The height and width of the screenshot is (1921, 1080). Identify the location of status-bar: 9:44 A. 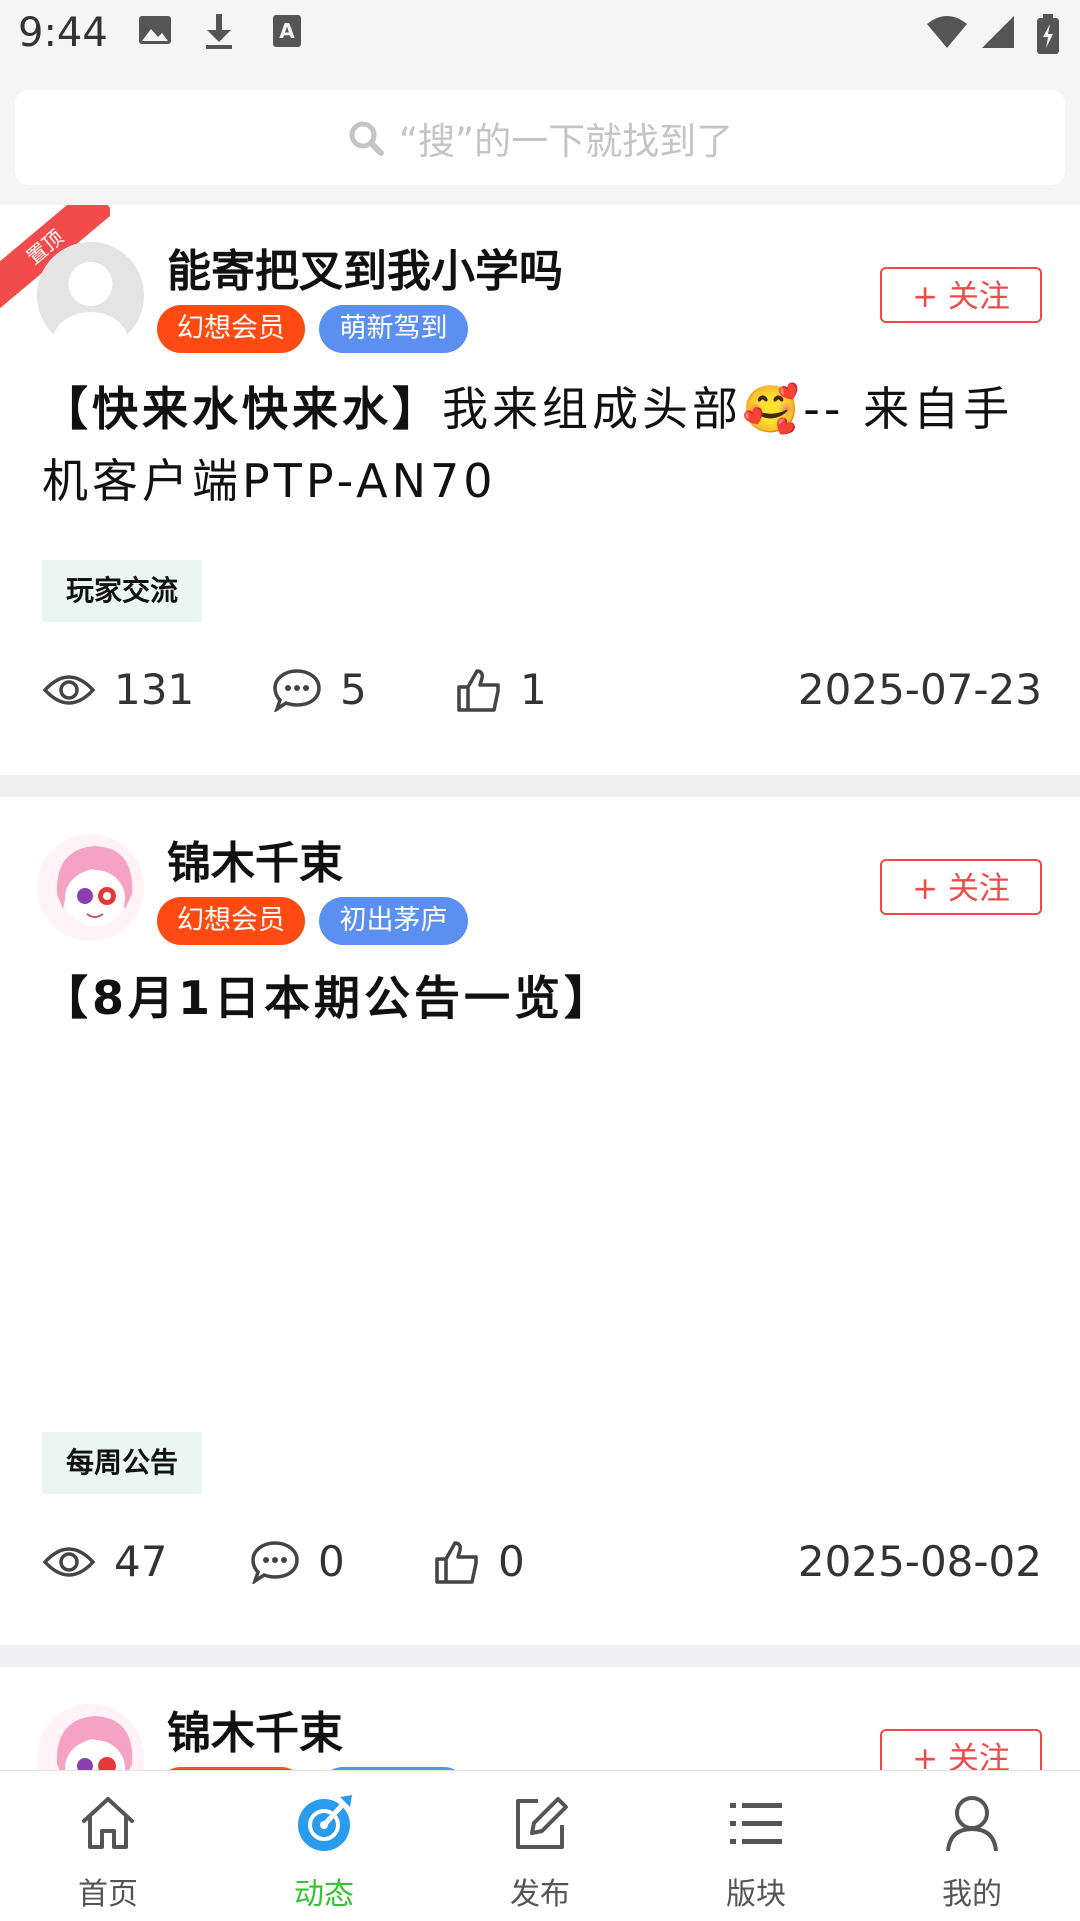
(540, 40).